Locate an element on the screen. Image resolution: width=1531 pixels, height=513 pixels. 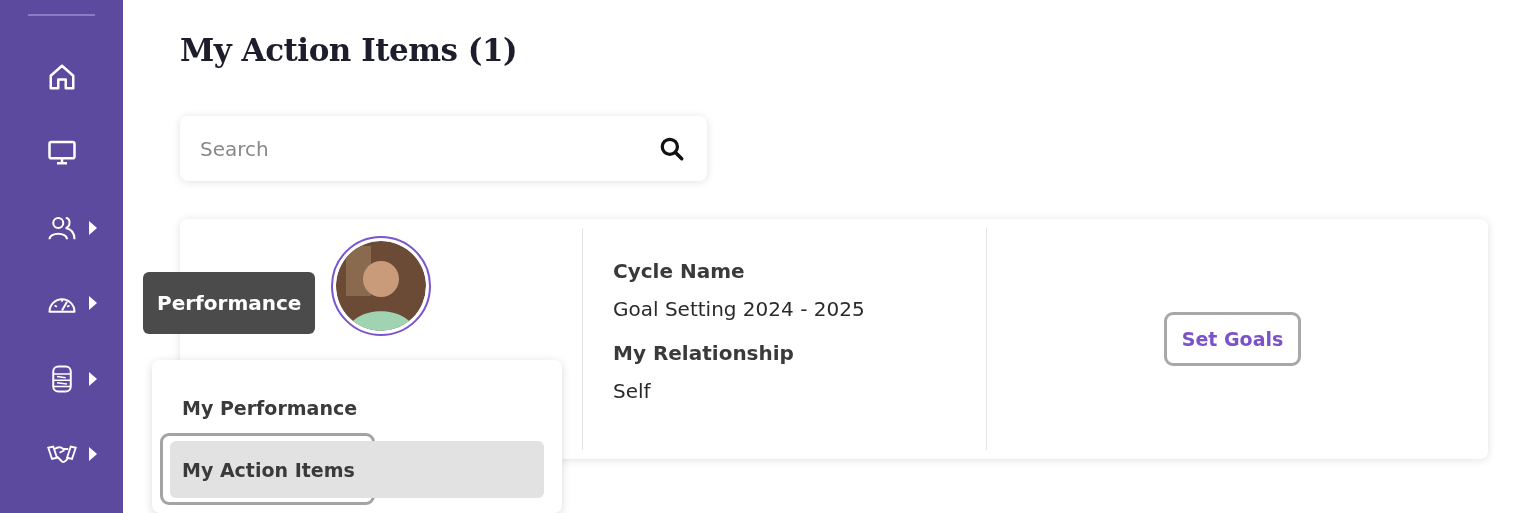
menu-item: My Action Items is located at coordinates (357, 469).